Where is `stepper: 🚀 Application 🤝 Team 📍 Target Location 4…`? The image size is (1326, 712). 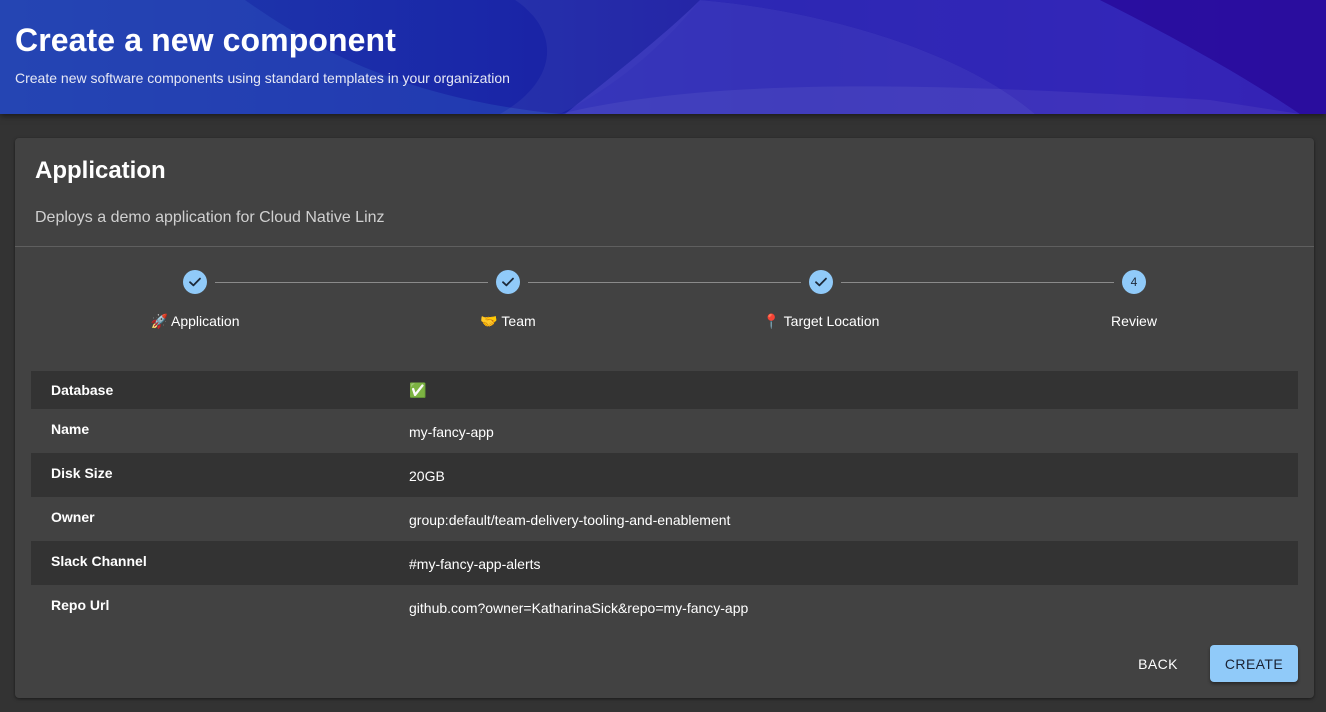
stepper: 🚀 Application 🤝 Team 📍 Target Location 4… is located at coordinates (664, 305).